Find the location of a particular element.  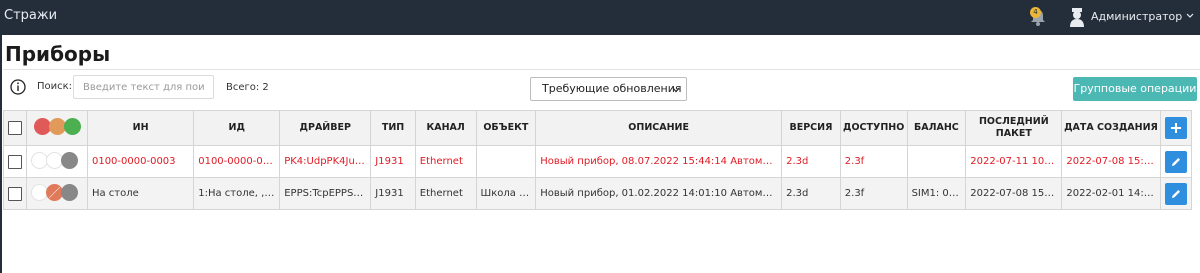

status-header-cell is located at coordinates (57, 128).